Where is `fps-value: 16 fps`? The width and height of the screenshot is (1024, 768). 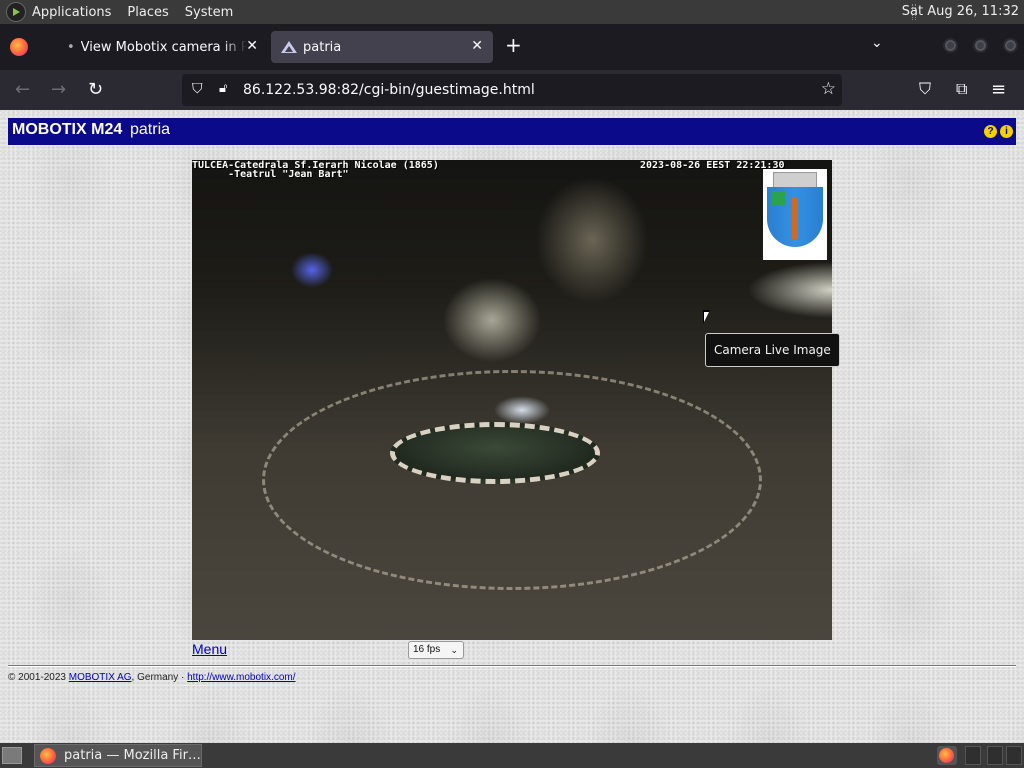
fps-value: 16 fps is located at coordinates (427, 649).